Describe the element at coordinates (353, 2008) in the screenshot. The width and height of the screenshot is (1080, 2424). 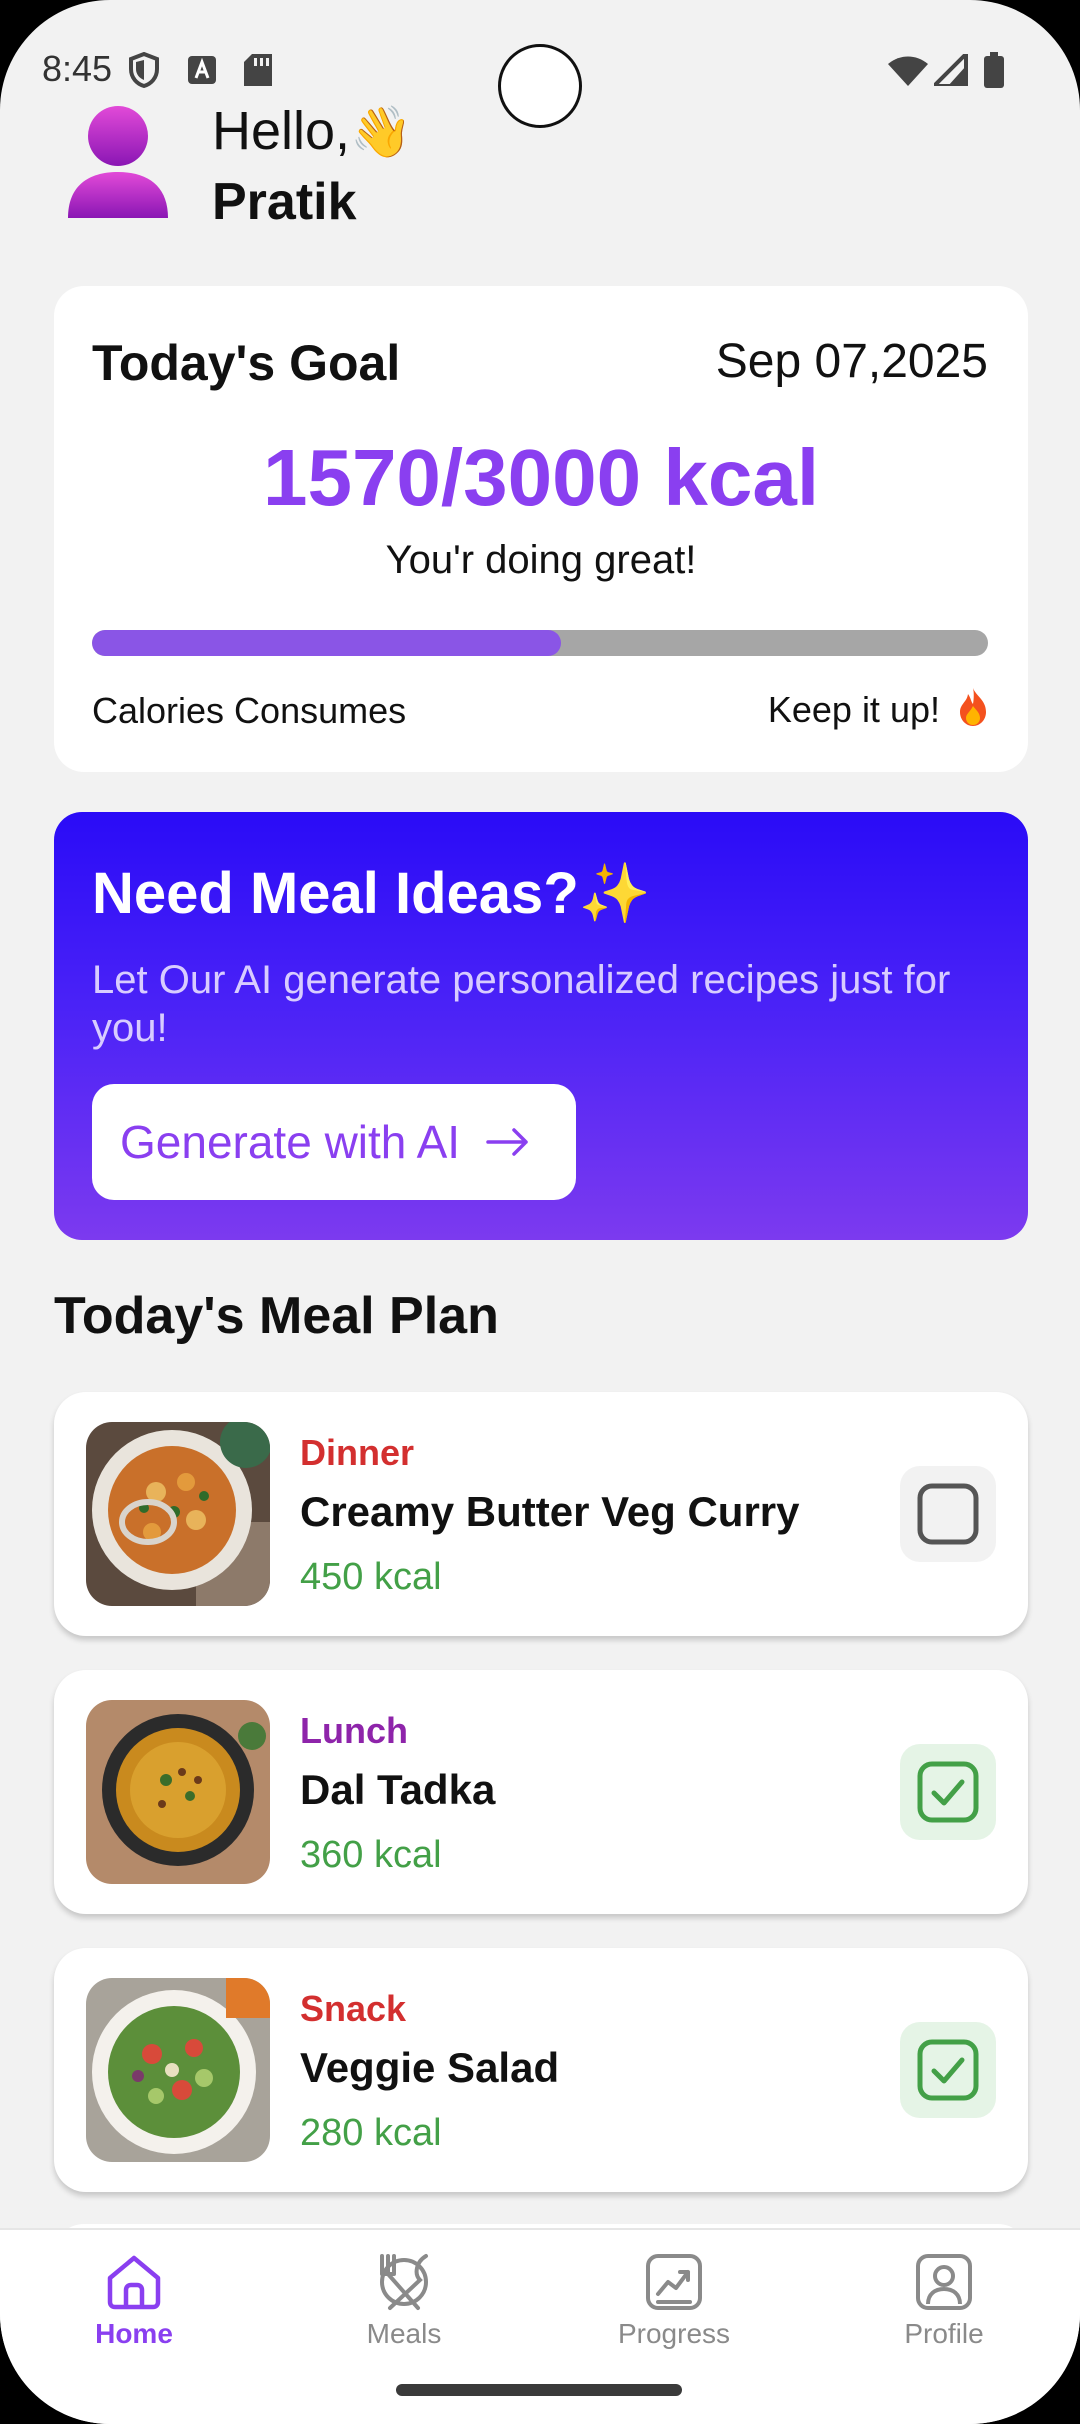
I see `meal-type: Snack` at that location.